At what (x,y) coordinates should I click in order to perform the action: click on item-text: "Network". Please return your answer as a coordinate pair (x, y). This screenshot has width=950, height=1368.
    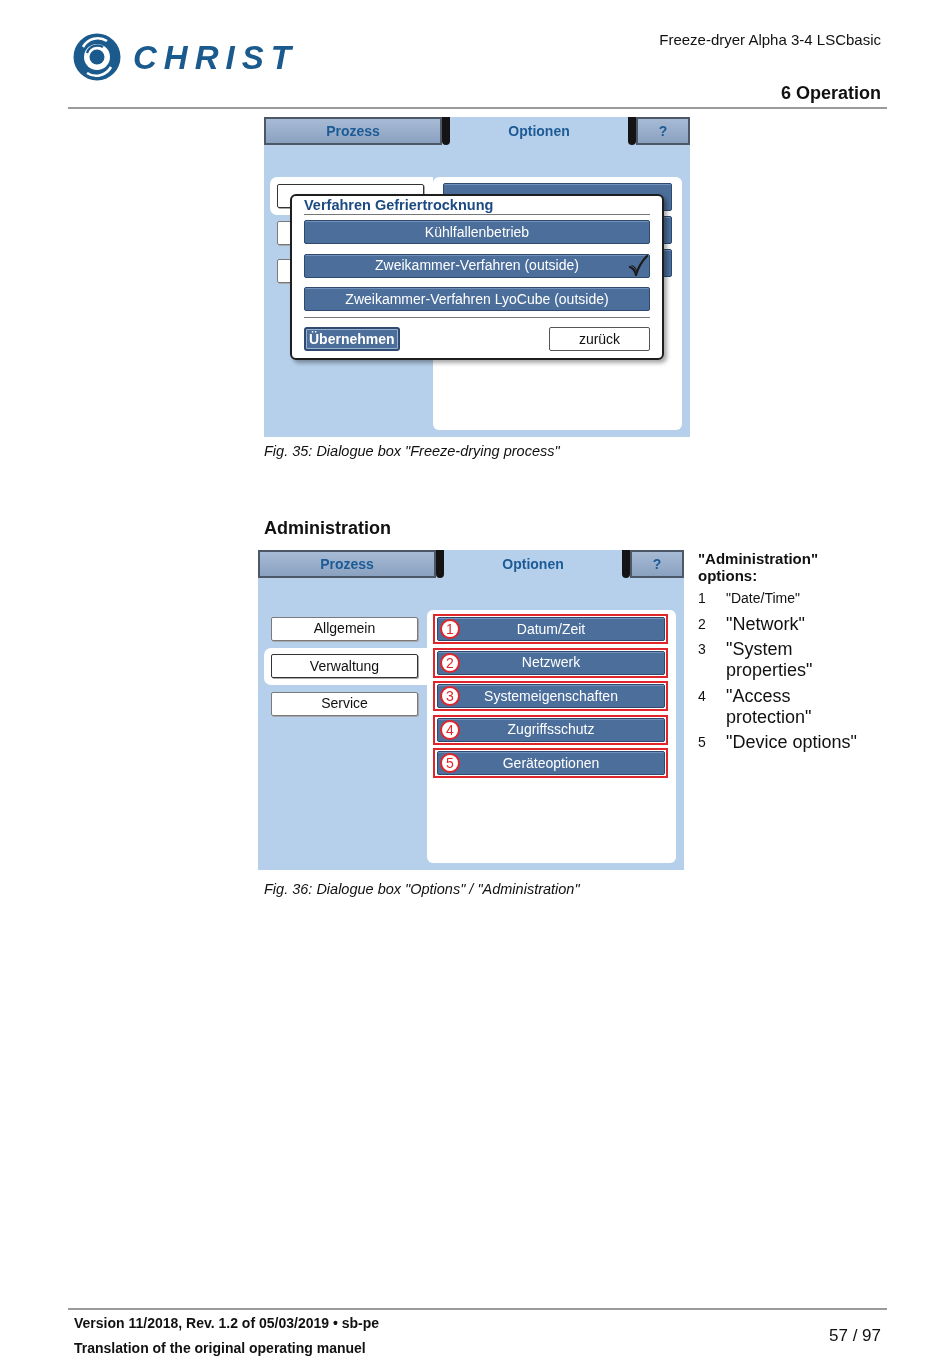
    Looking at the image, I should click on (766, 624).